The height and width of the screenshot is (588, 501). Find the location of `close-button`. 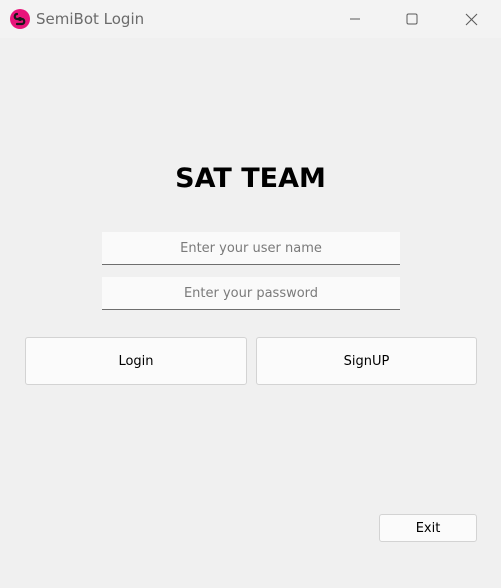

close-button is located at coordinates (471, 19).